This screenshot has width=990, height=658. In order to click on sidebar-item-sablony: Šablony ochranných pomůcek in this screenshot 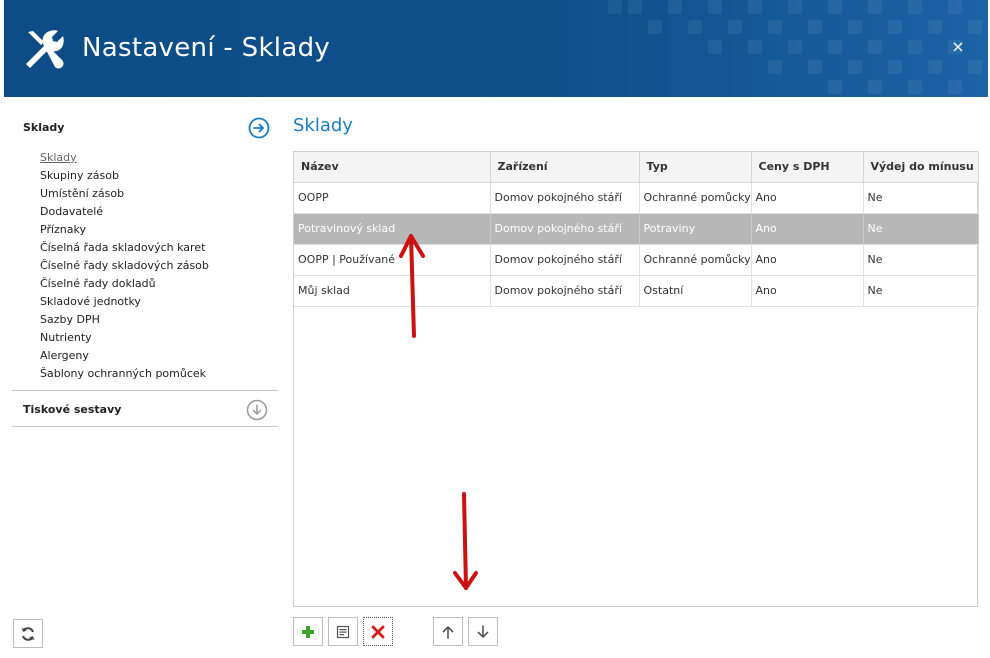, I will do `click(159, 375)`.